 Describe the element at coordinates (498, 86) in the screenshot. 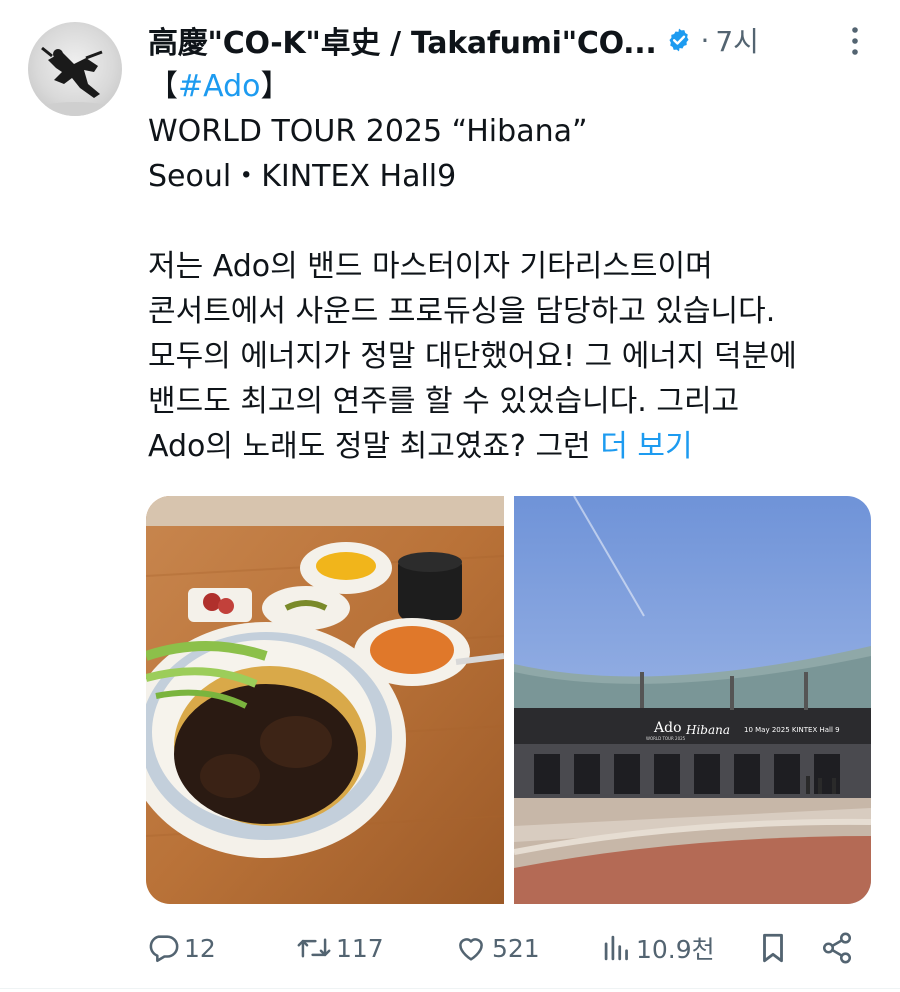

I see `tweet-text-line: 【#Ado】` at that location.